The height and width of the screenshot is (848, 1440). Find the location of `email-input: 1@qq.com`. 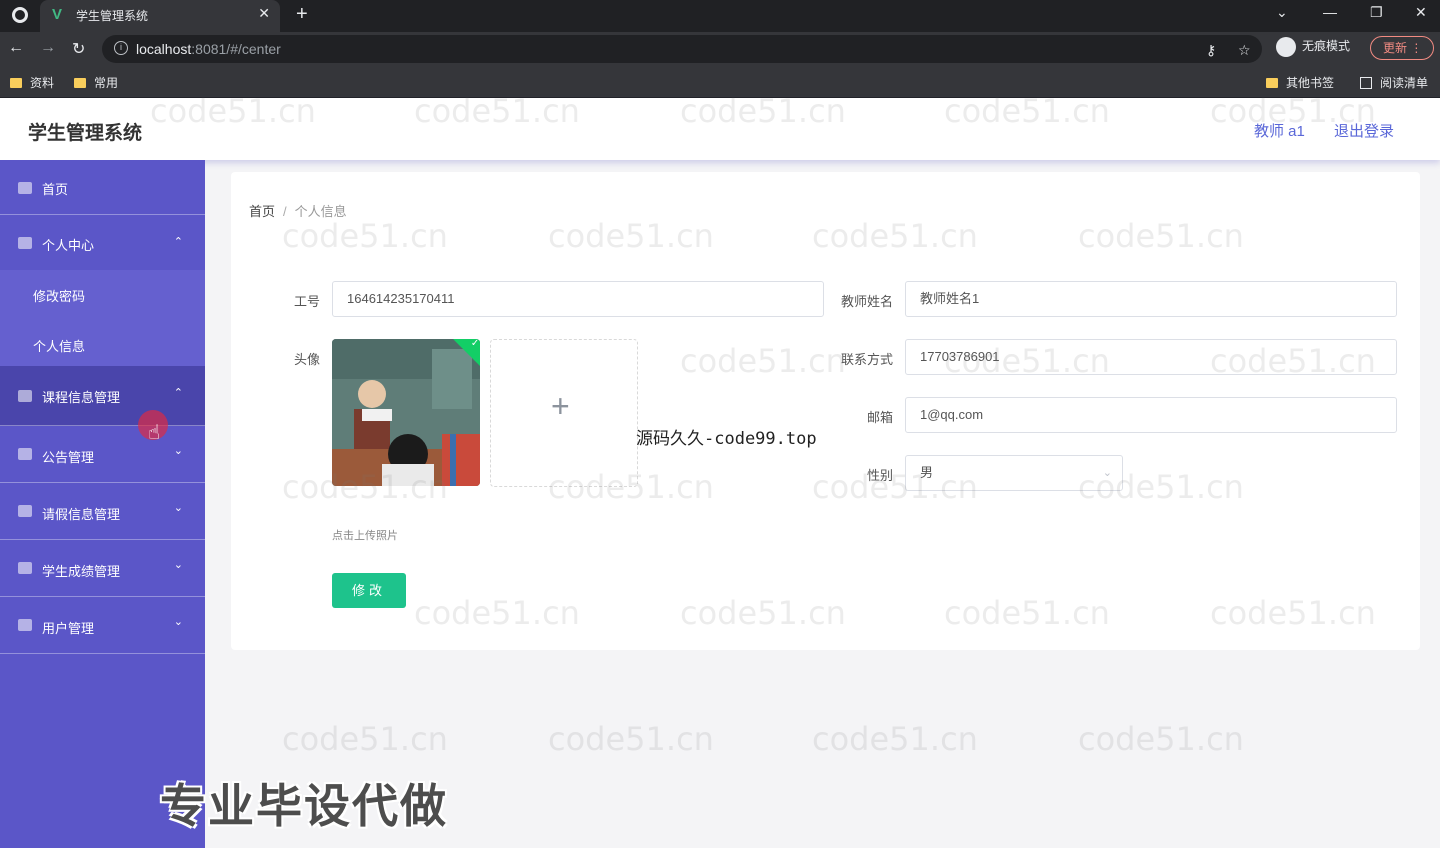

email-input: 1@qq.com is located at coordinates (1151, 415).